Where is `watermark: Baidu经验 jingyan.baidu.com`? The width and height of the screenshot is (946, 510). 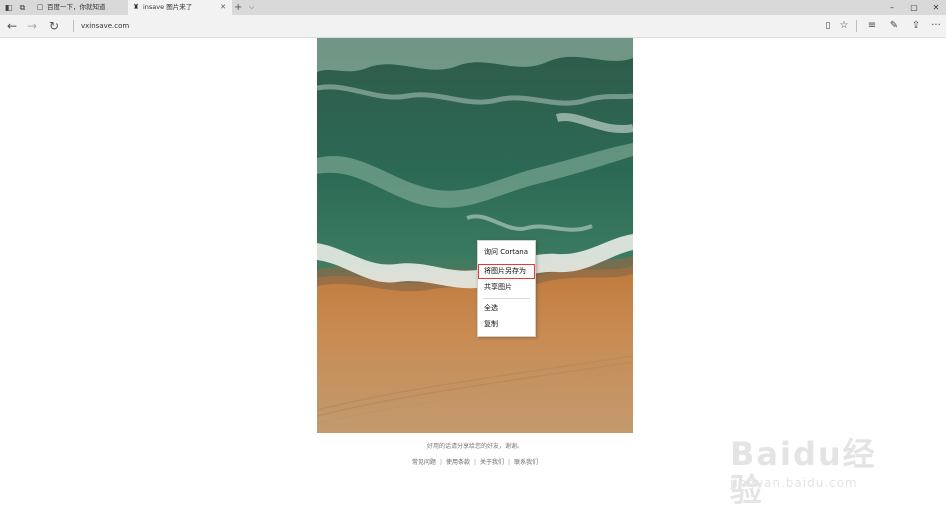 watermark: Baidu经验 jingyan.baidu.com is located at coordinates (816, 469).